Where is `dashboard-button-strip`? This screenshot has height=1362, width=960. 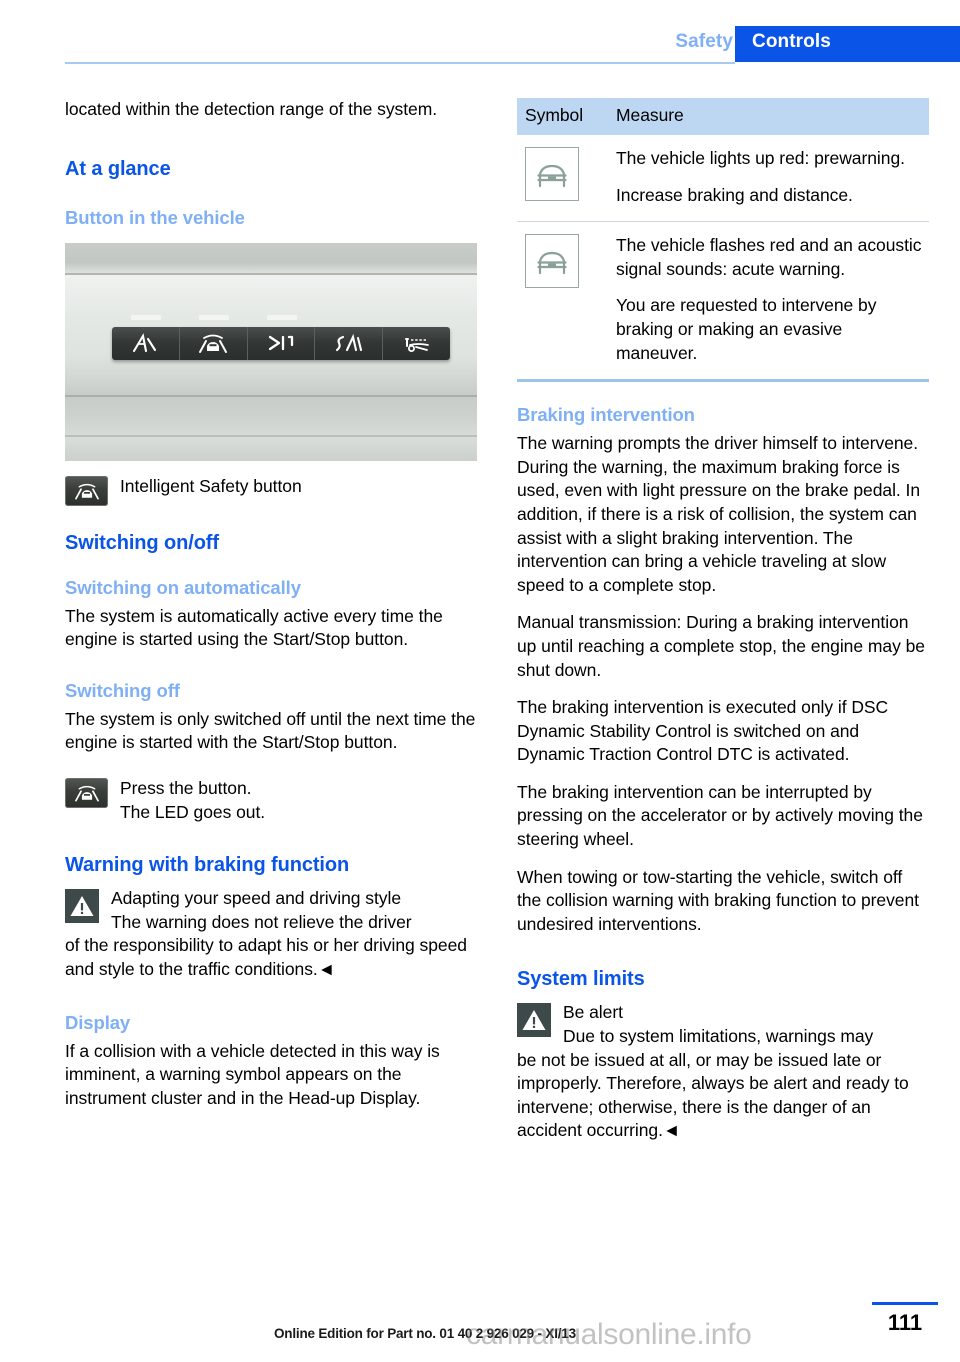 dashboard-button-strip is located at coordinates (281, 343).